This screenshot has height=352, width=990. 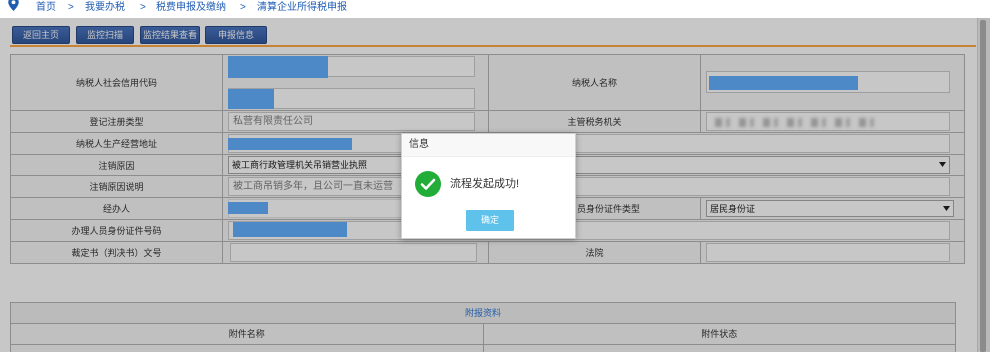 What do you see at coordinates (428, 184) in the screenshot?
I see `success-check-icon` at bounding box center [428, 184].